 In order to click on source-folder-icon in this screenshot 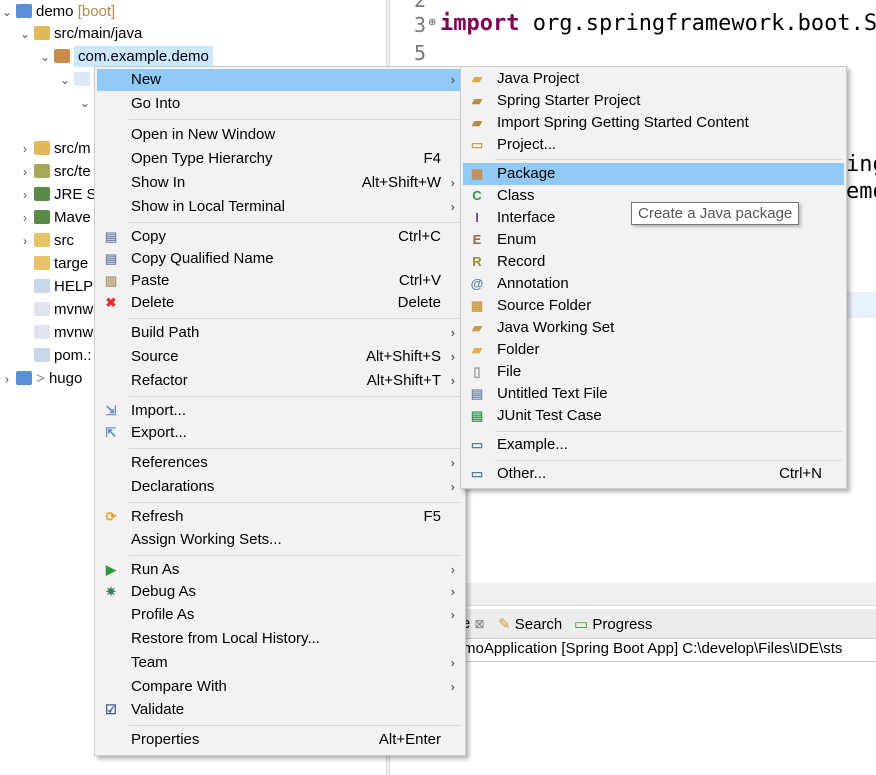, I will do `click(42, 33)`.